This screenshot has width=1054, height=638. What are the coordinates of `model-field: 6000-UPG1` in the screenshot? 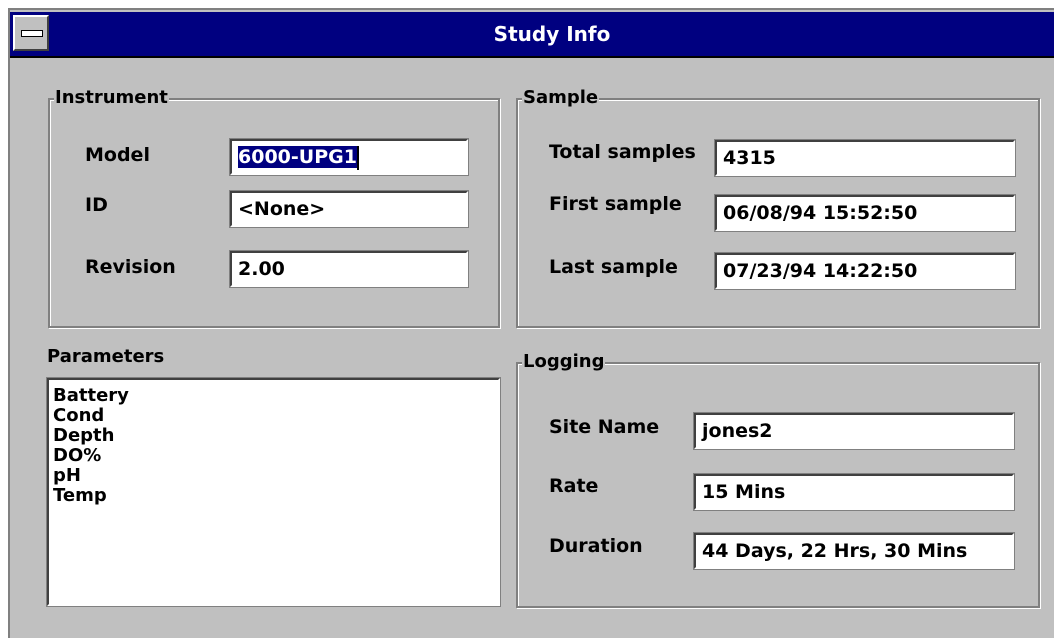 It's located at (349, 157).